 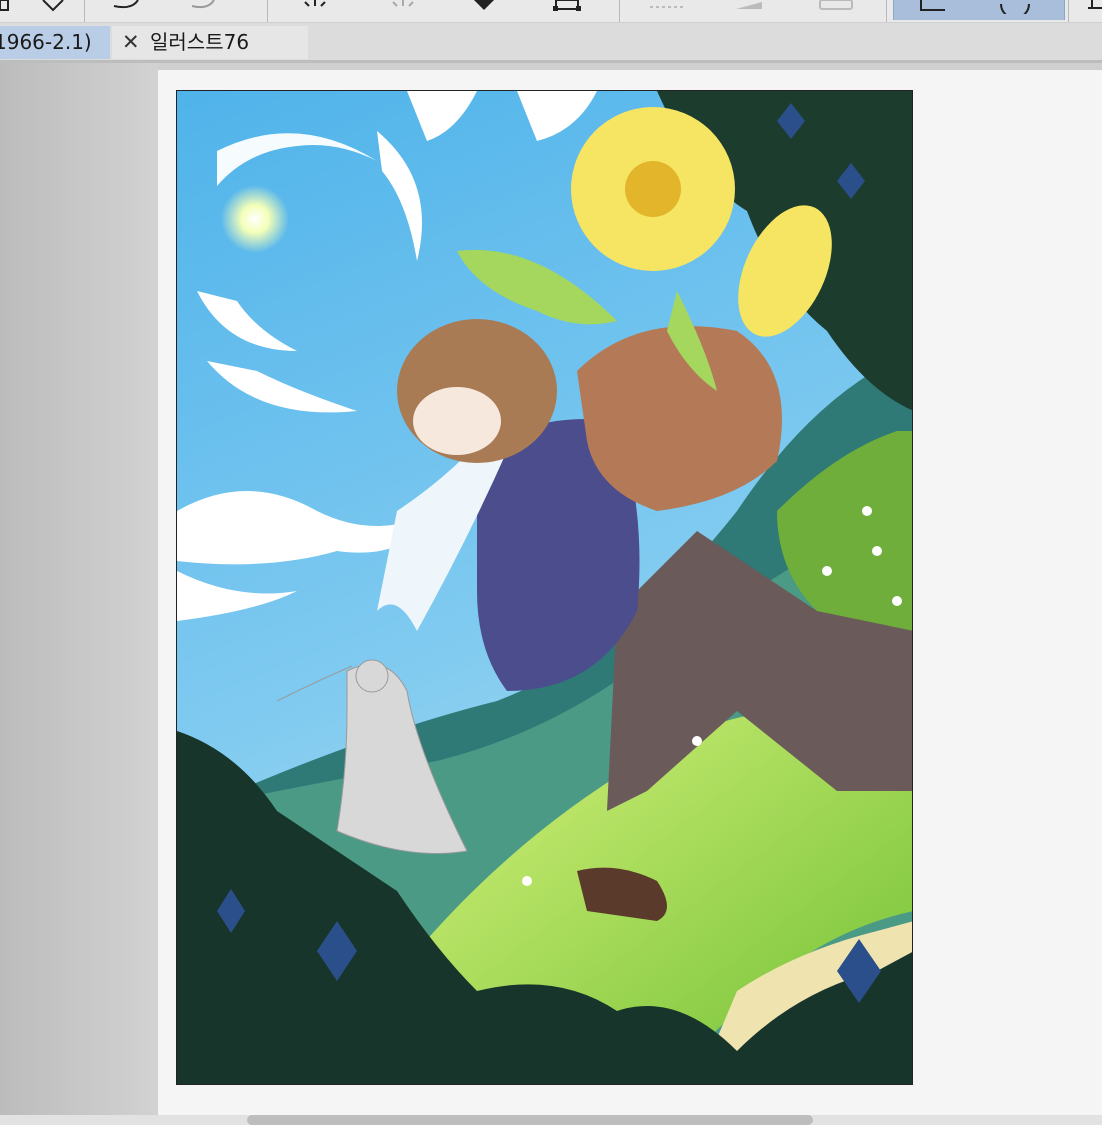 I want to click on horizontal-scrollbar-thumb, so click(x=530, y=1120).